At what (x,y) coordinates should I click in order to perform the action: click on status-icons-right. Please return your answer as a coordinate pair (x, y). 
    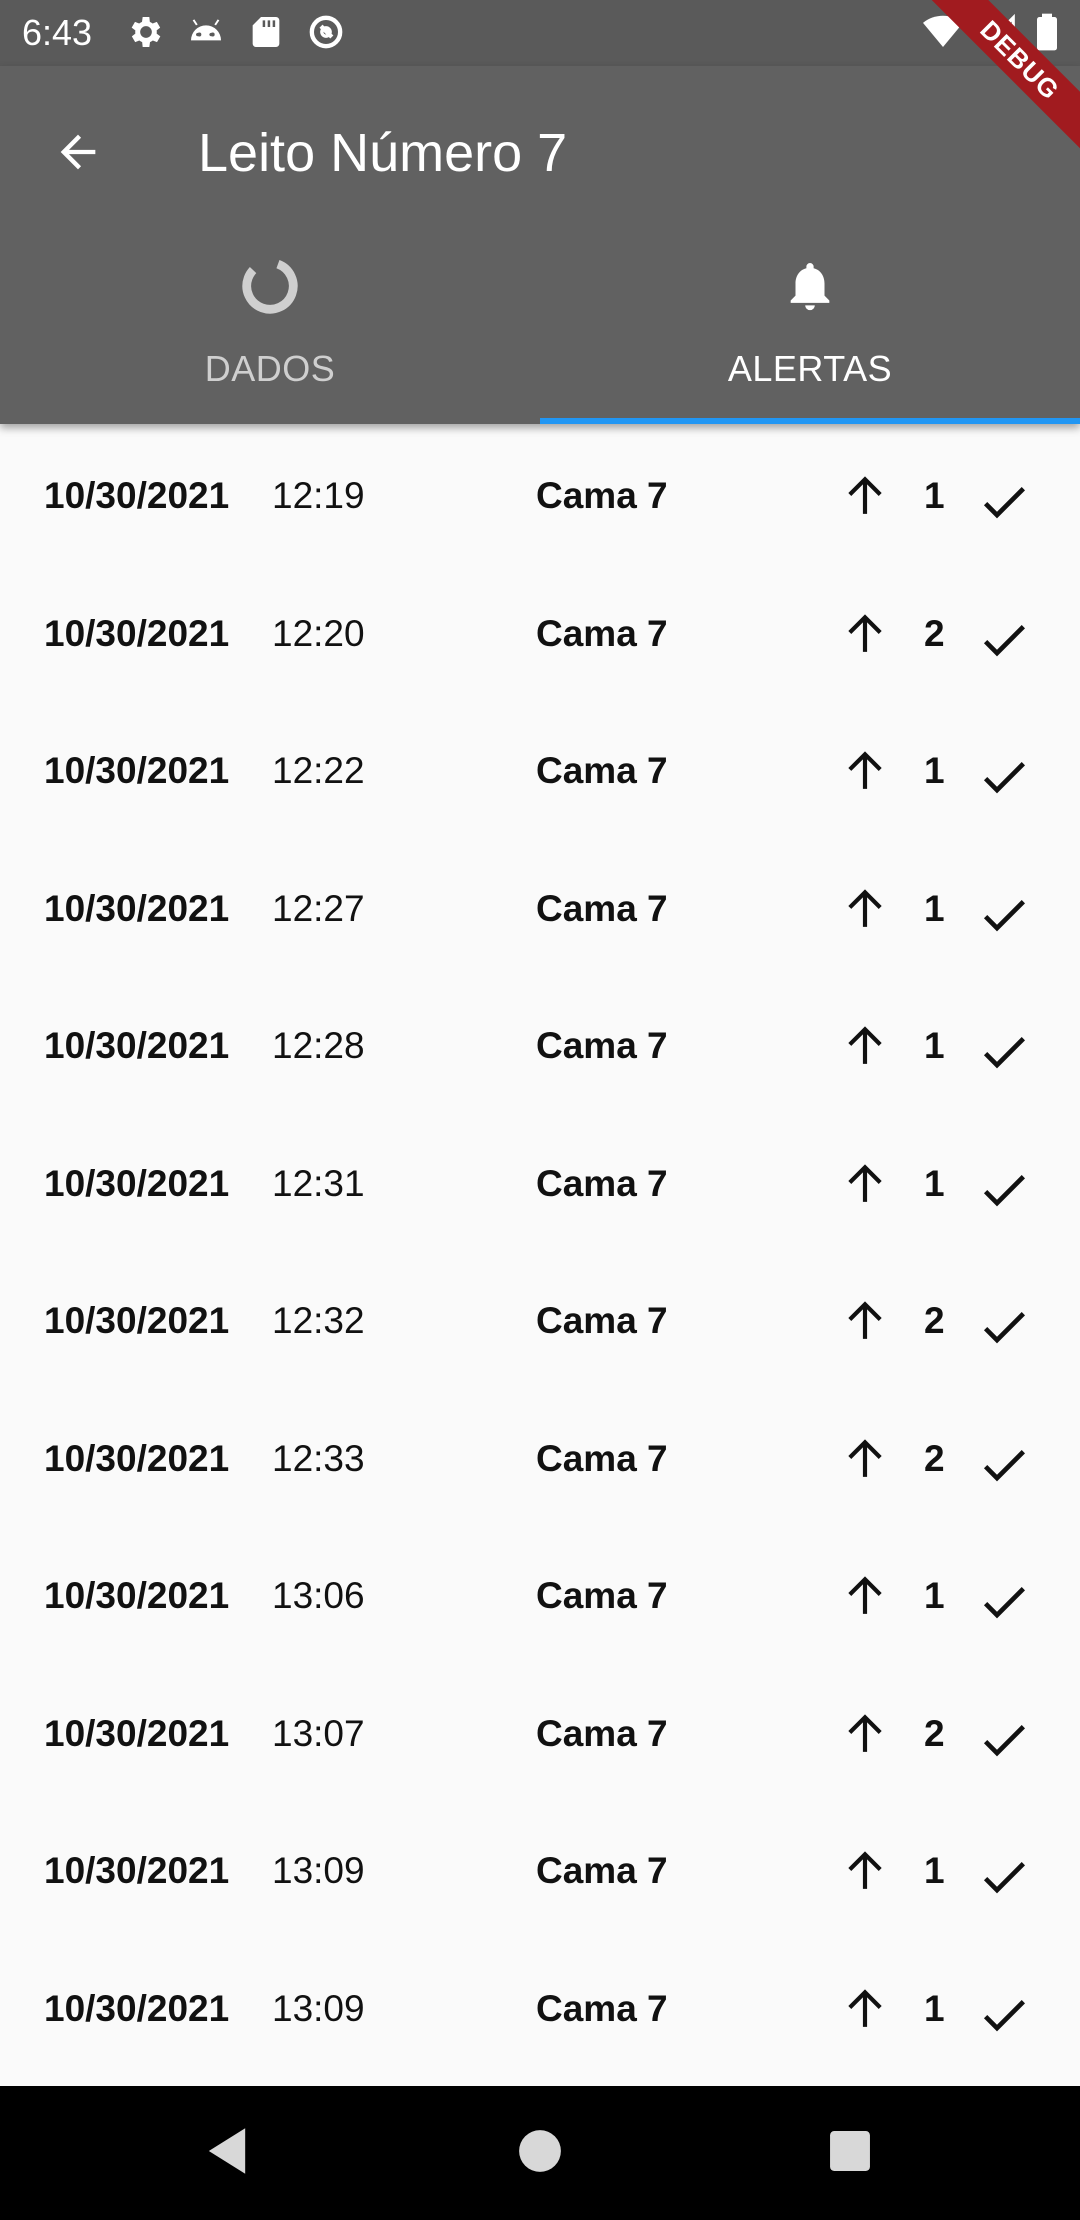
    Looking at the image, I should click on (991, 32).